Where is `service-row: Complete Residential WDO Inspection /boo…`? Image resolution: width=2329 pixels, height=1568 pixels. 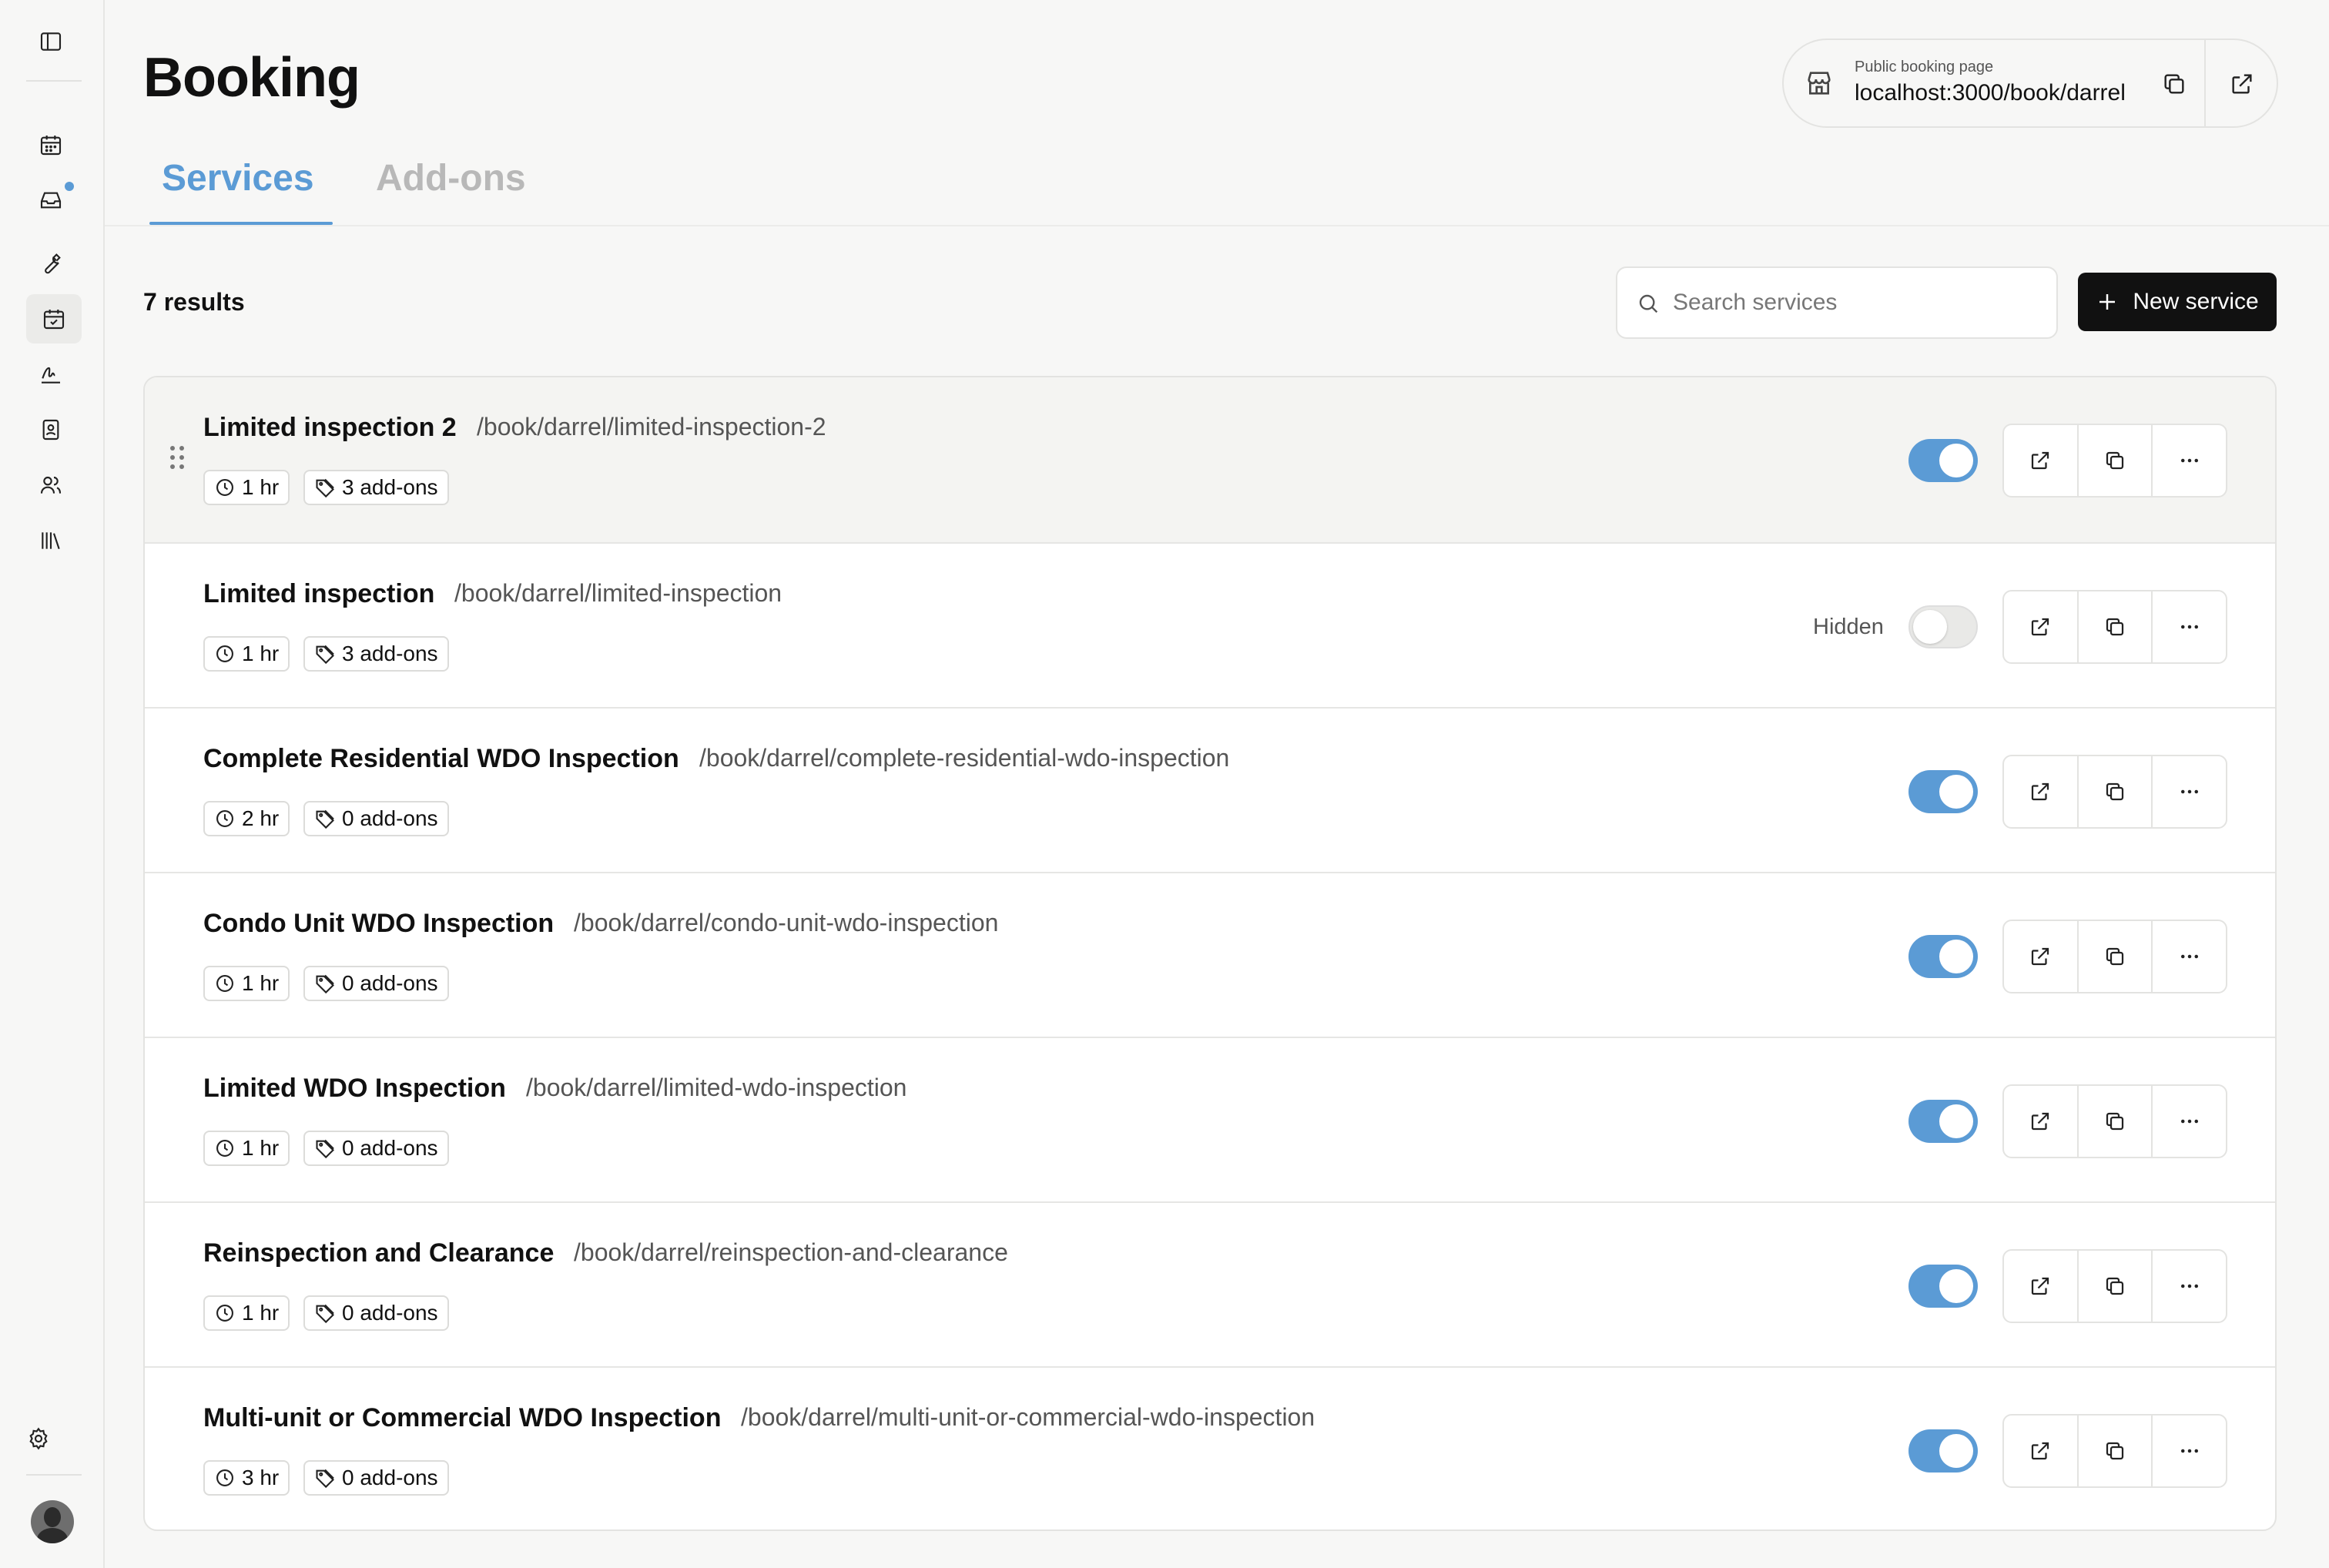 service-row: Complete Residential WDO Inspection /boo… is located at coordinates (1210, 789).